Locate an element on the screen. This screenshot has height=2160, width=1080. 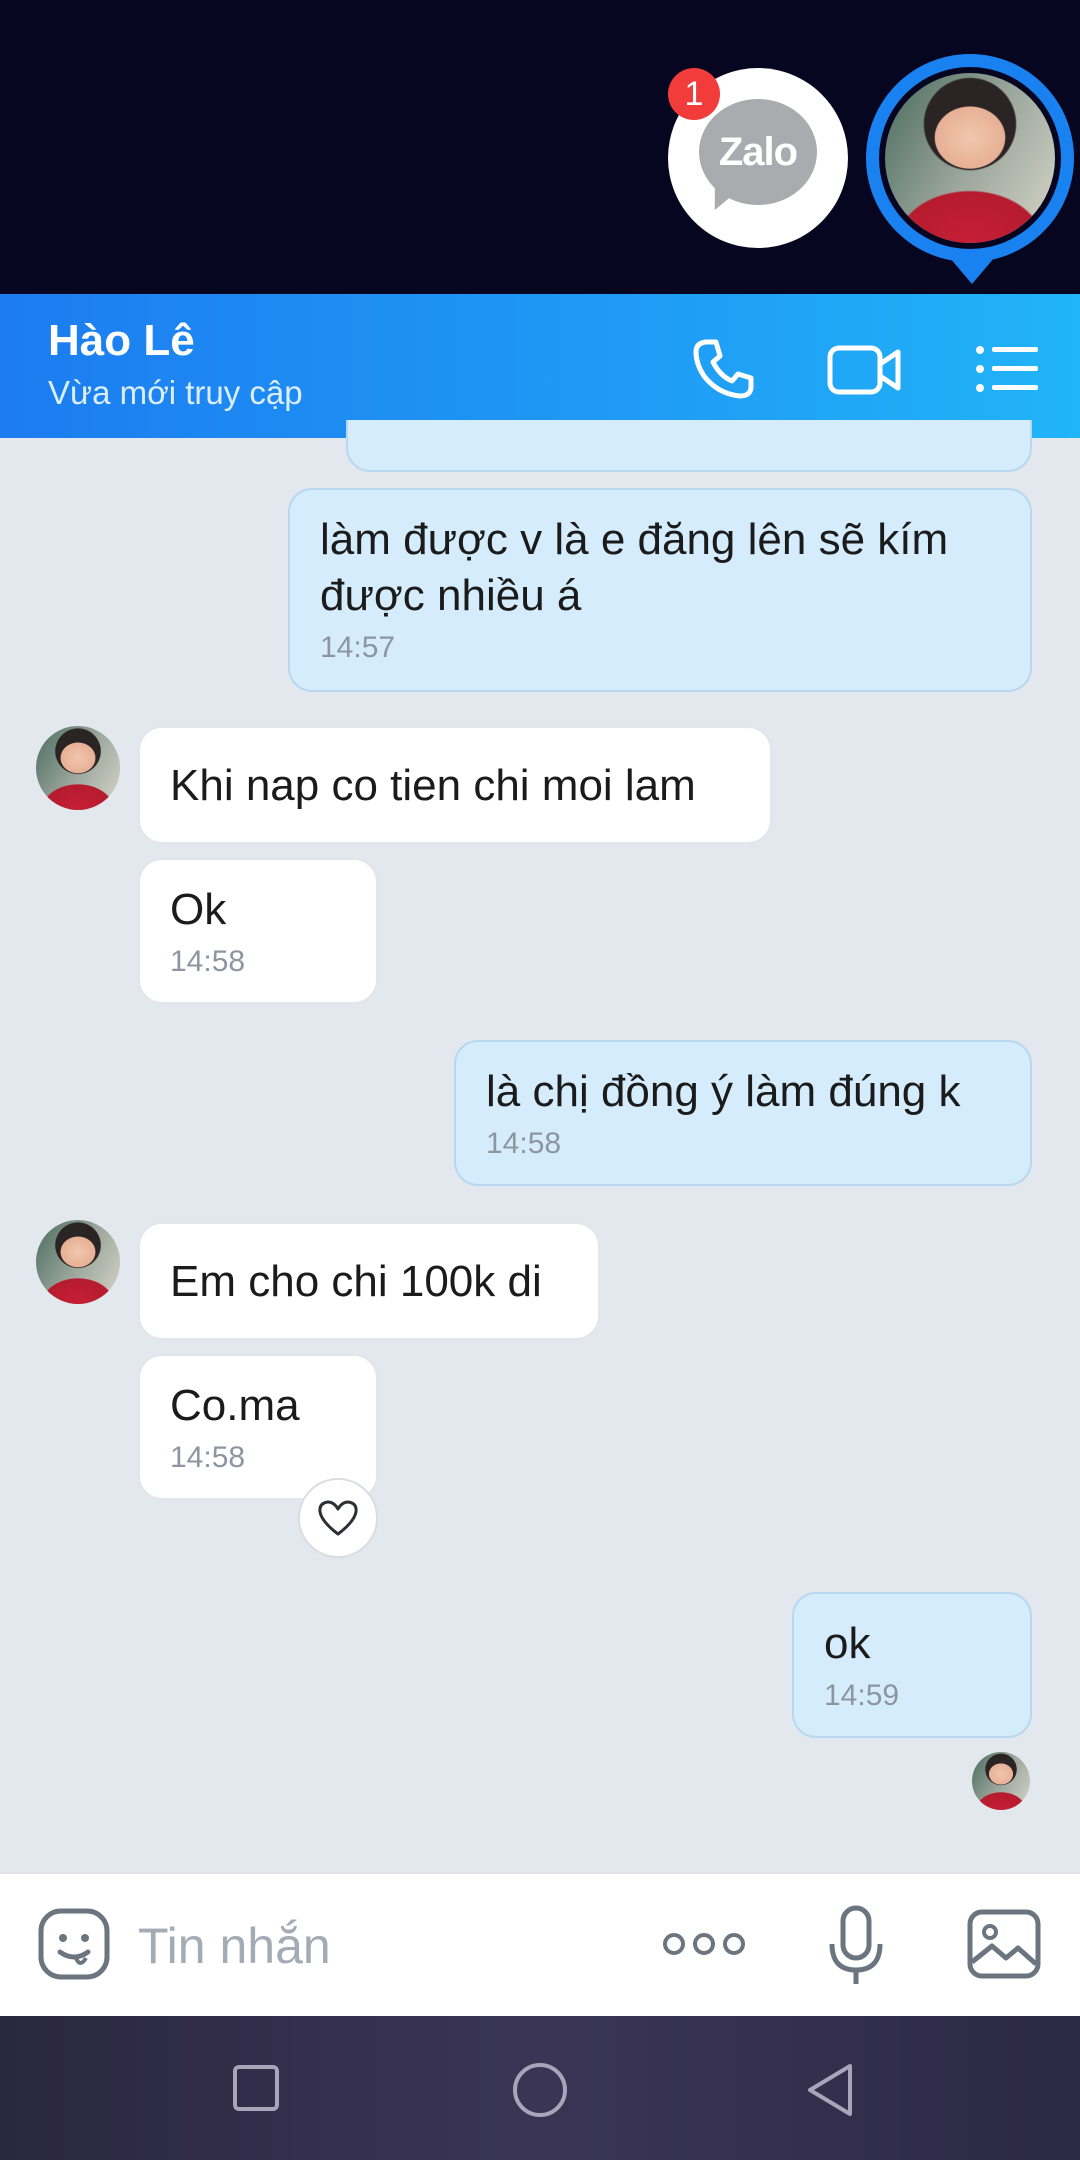
react-heart-button is located at coordinates (338, 1518).